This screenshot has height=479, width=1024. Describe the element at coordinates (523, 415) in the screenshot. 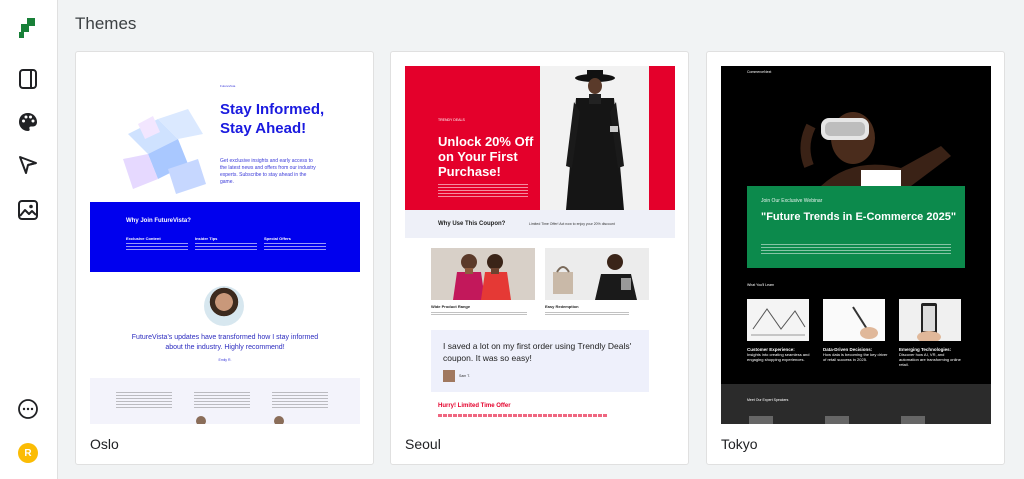

I see `seoul-hurry-text` at that location.